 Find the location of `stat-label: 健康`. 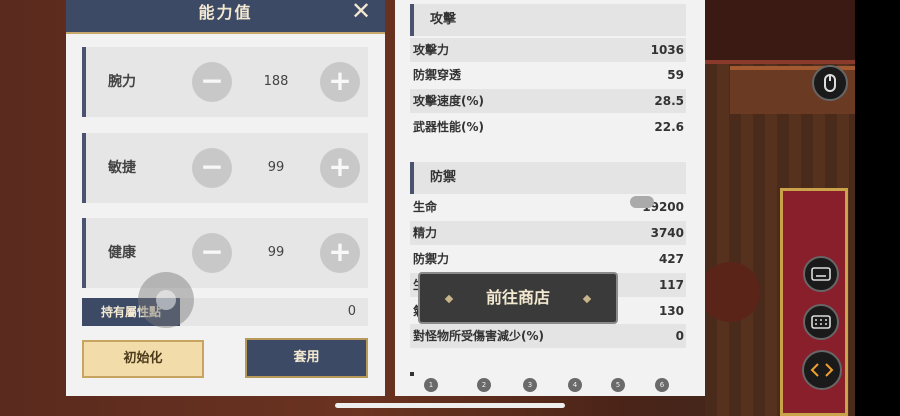

stat-label: 健康 is located at coordinates (122, 253).